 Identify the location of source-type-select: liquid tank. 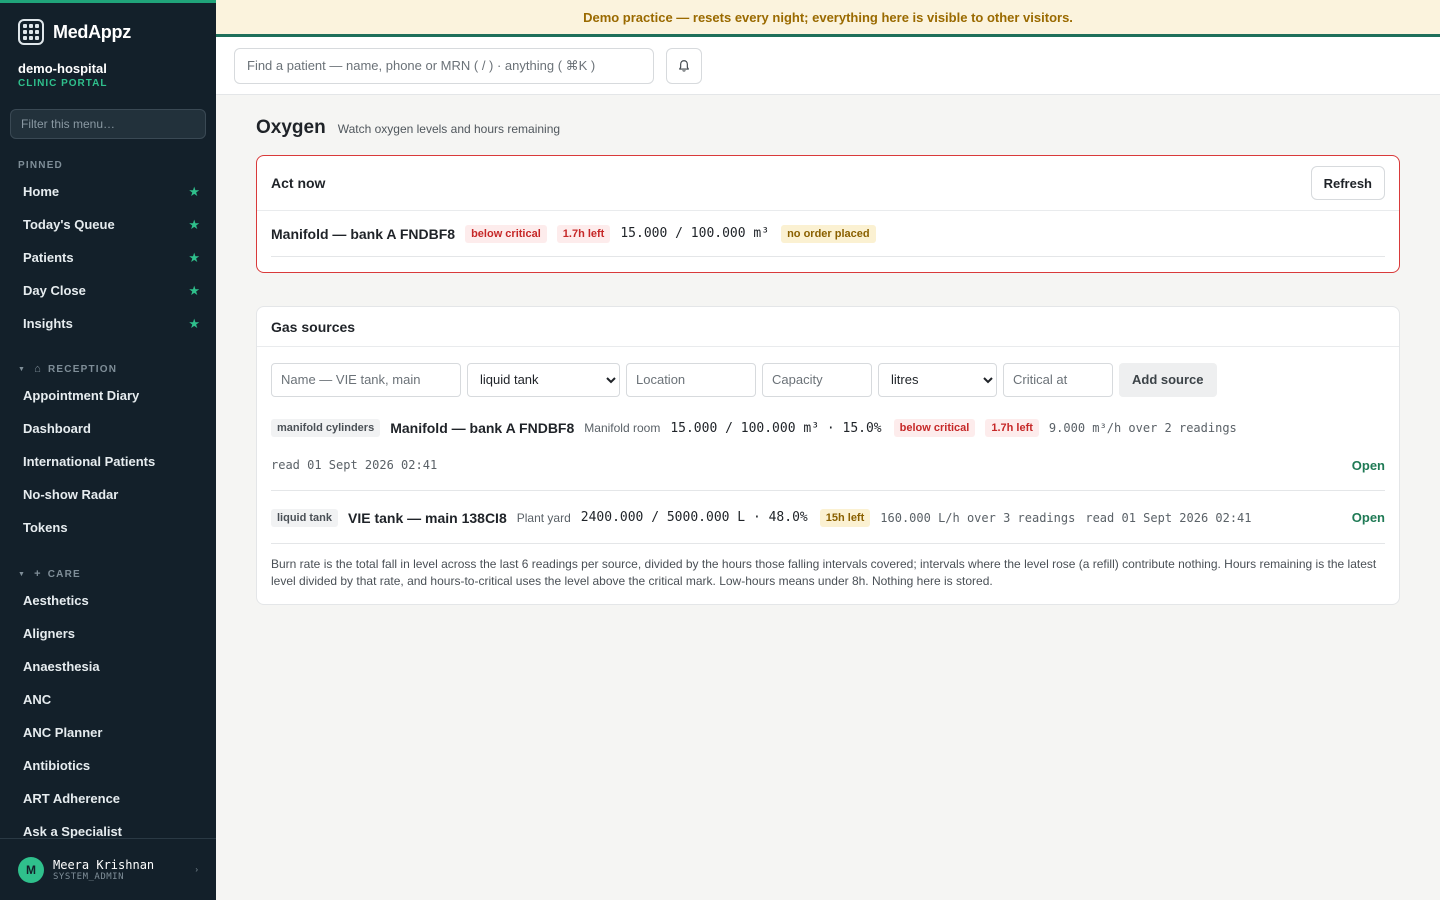
(543, 379).